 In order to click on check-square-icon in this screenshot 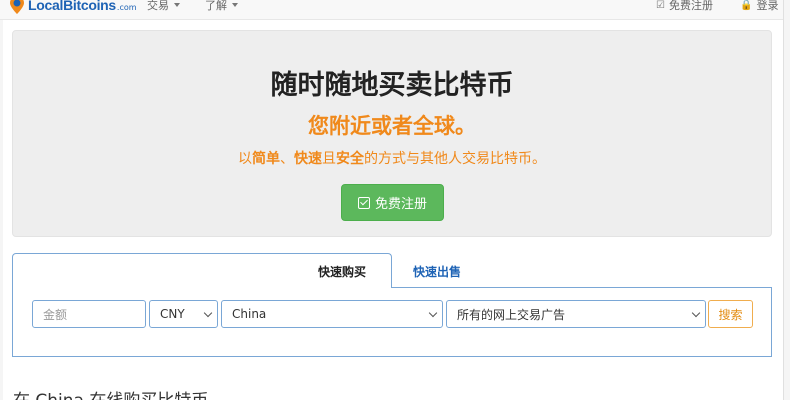, I will do `click(363, 202)`.